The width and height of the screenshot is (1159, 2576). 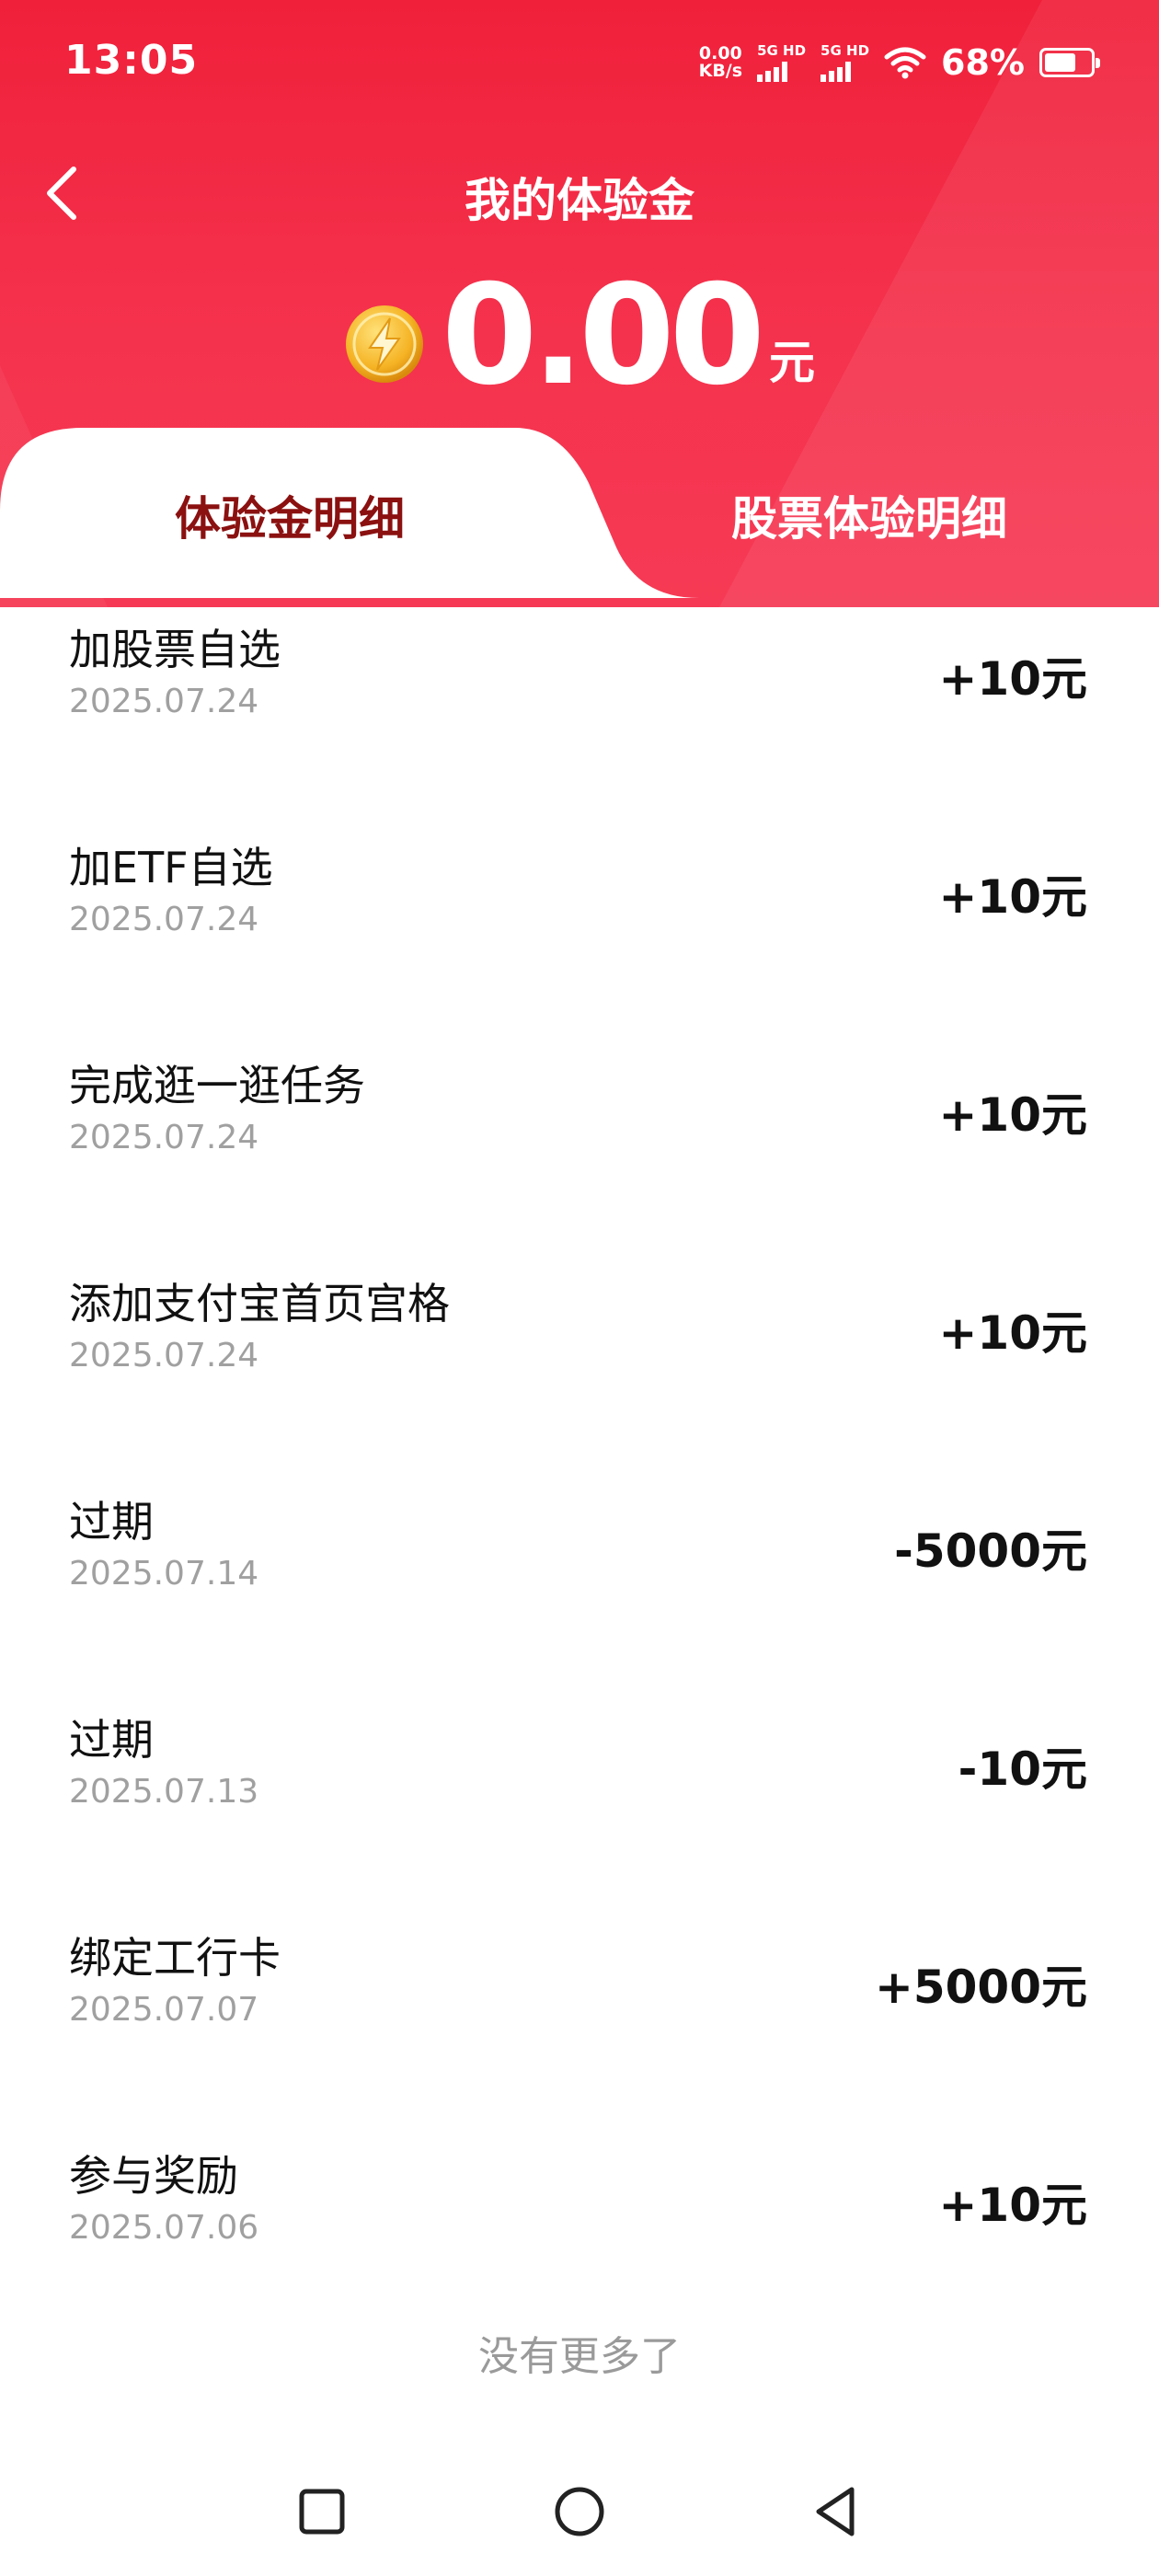 I want to click on list-item: 完成逛一逛任务 2025.07.24 +10元, so click(x=579, y=1143).